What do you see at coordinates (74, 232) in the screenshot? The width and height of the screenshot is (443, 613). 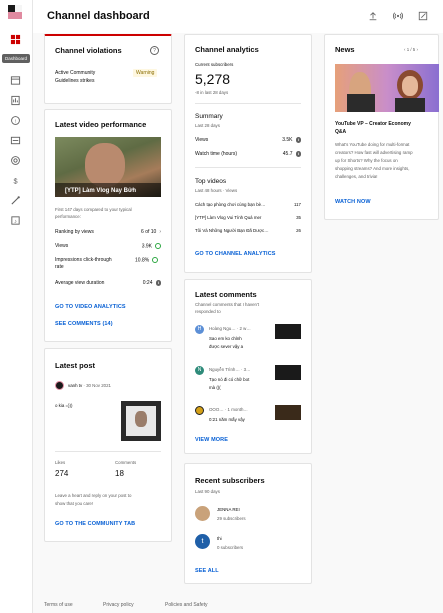 I see `metric-label: Ranking by views` at bounding box center [74, 232].